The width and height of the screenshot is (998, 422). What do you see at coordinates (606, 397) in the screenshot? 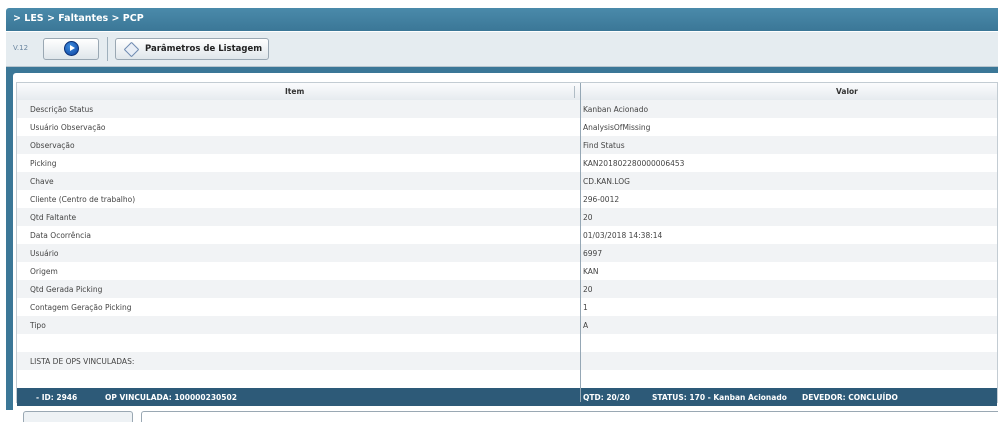
I see `op-qtd: QTD: 20/20` at bounding box center [606, 397].